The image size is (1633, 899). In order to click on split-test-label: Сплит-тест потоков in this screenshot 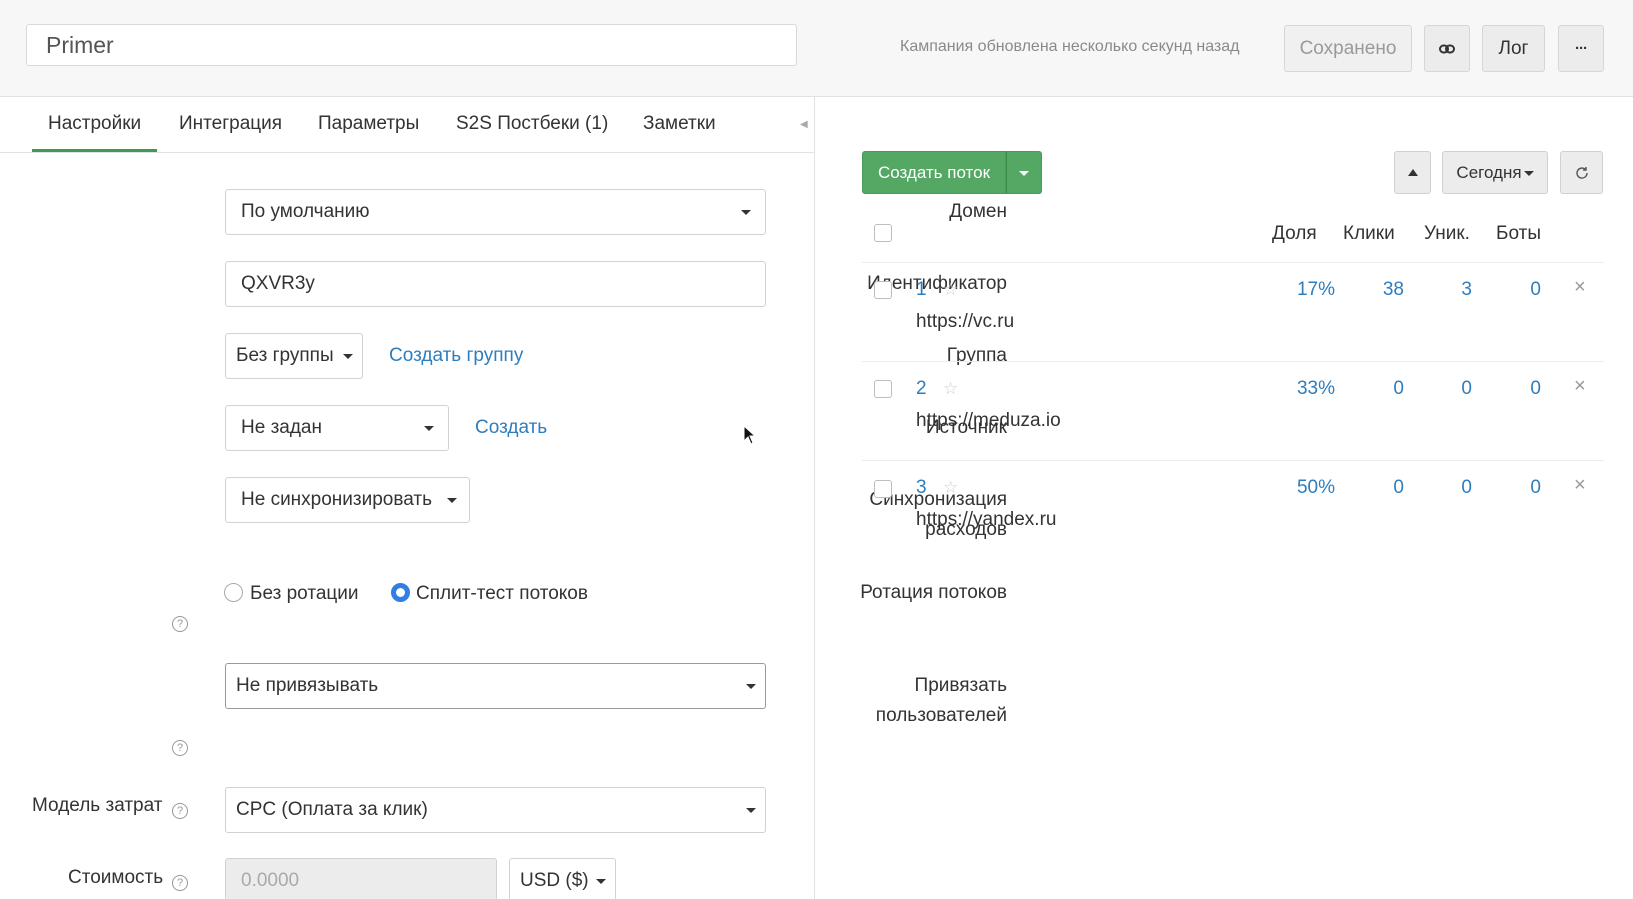, I will do `click(502, 594)`.